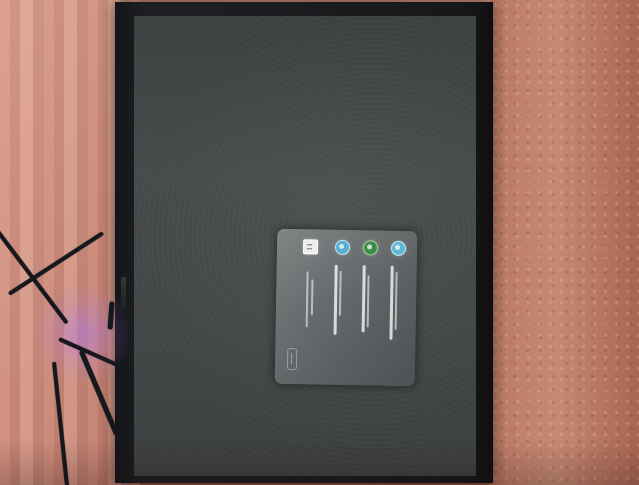 Image resolution: width=639 pixels, height=485 pixels. I want to click on dialog-text-block-third, so click(336, 305).